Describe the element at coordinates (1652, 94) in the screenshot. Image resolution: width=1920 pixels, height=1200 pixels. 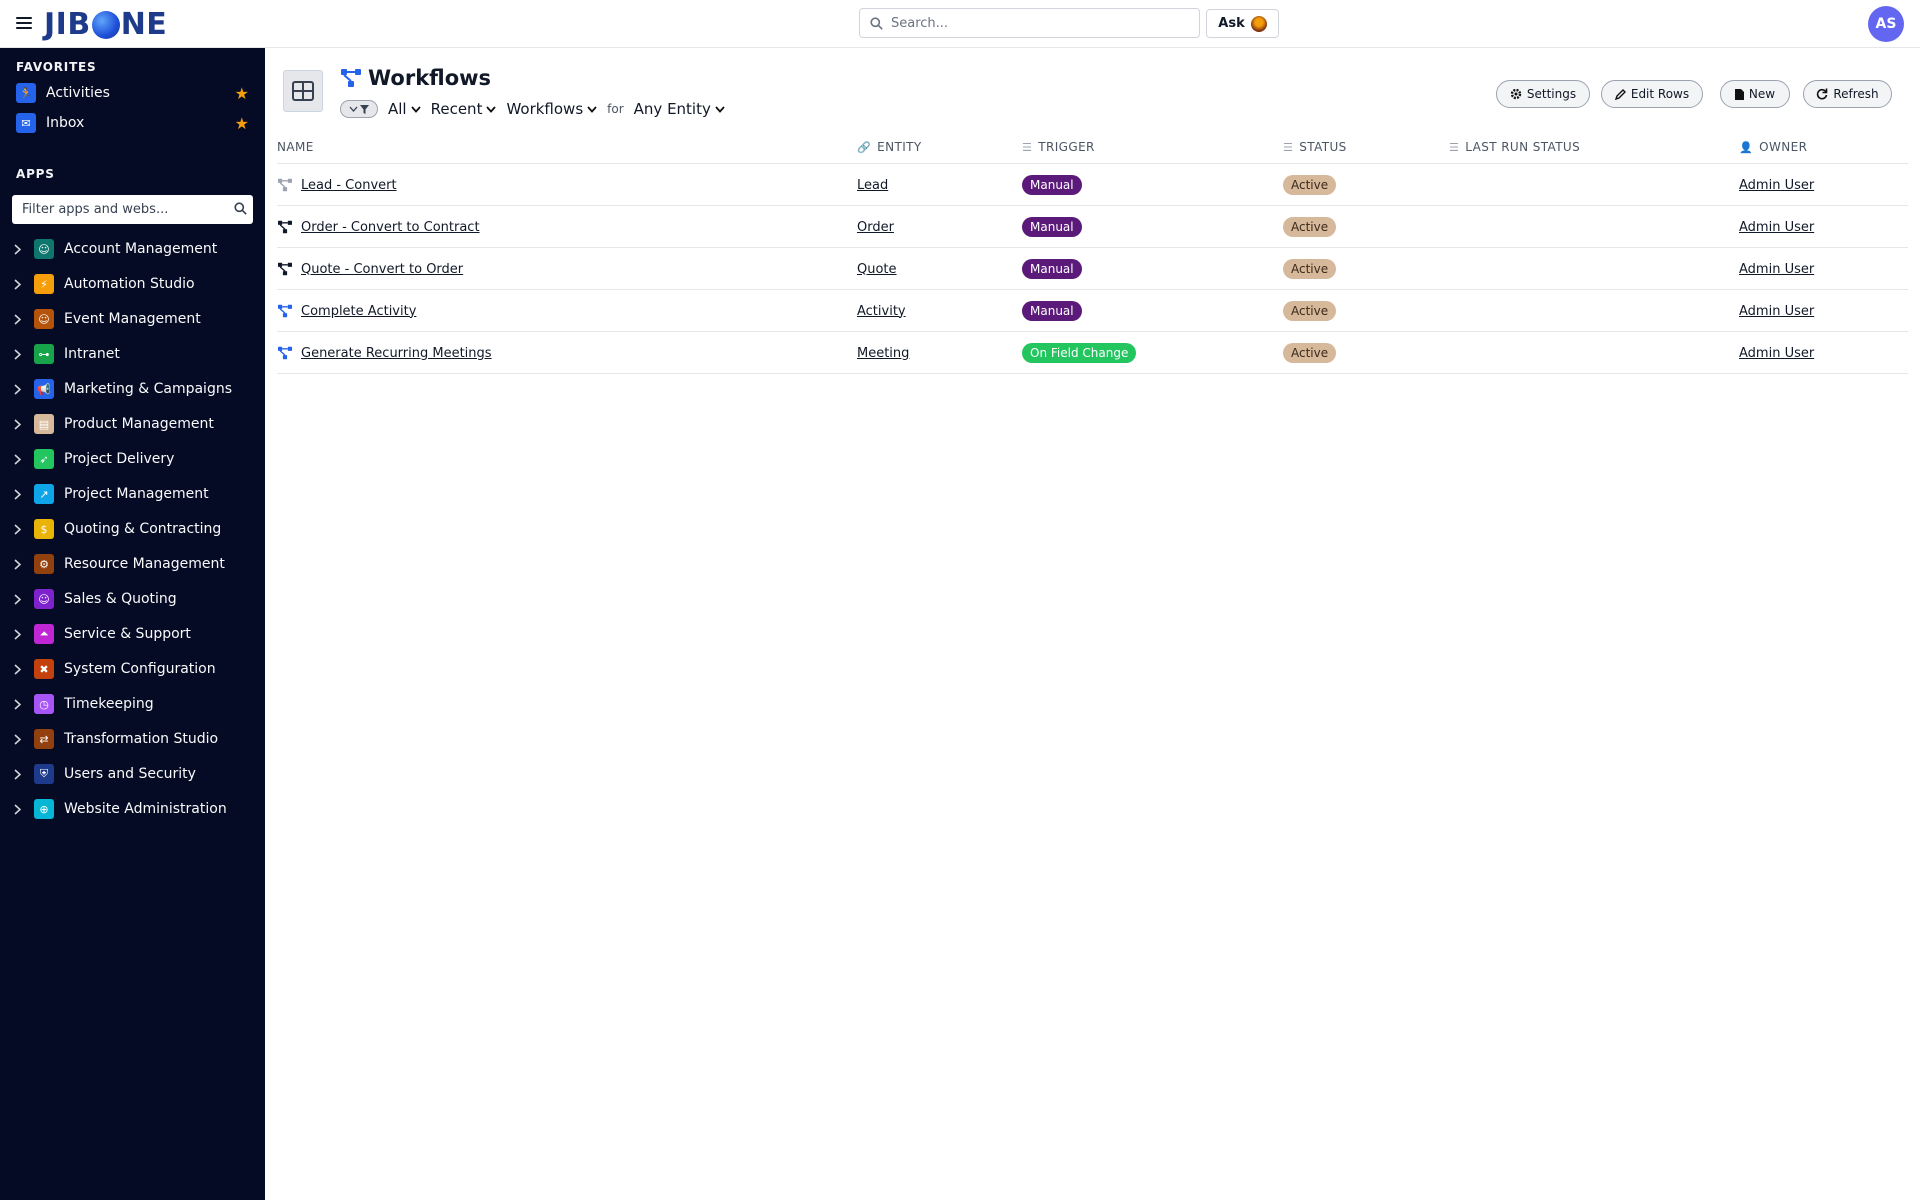
I see `edit-rows-button: Edit Rows` at that location.